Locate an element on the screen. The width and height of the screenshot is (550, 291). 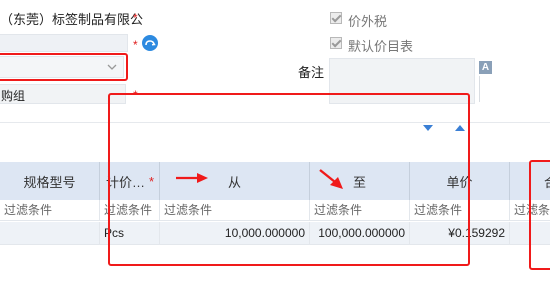
purchase-group-field: 购组 is located at coordinates (63, 94).